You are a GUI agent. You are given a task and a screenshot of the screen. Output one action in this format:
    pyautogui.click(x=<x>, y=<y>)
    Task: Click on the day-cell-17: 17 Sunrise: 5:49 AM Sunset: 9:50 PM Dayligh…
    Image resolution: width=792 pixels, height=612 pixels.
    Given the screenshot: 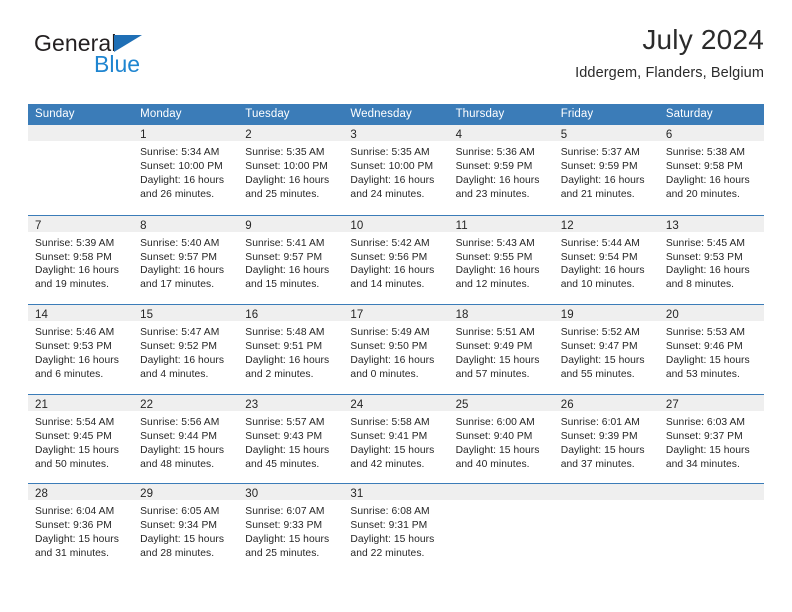 What is the action you would take?
    pyautogui.click(x=396, y=349)
    